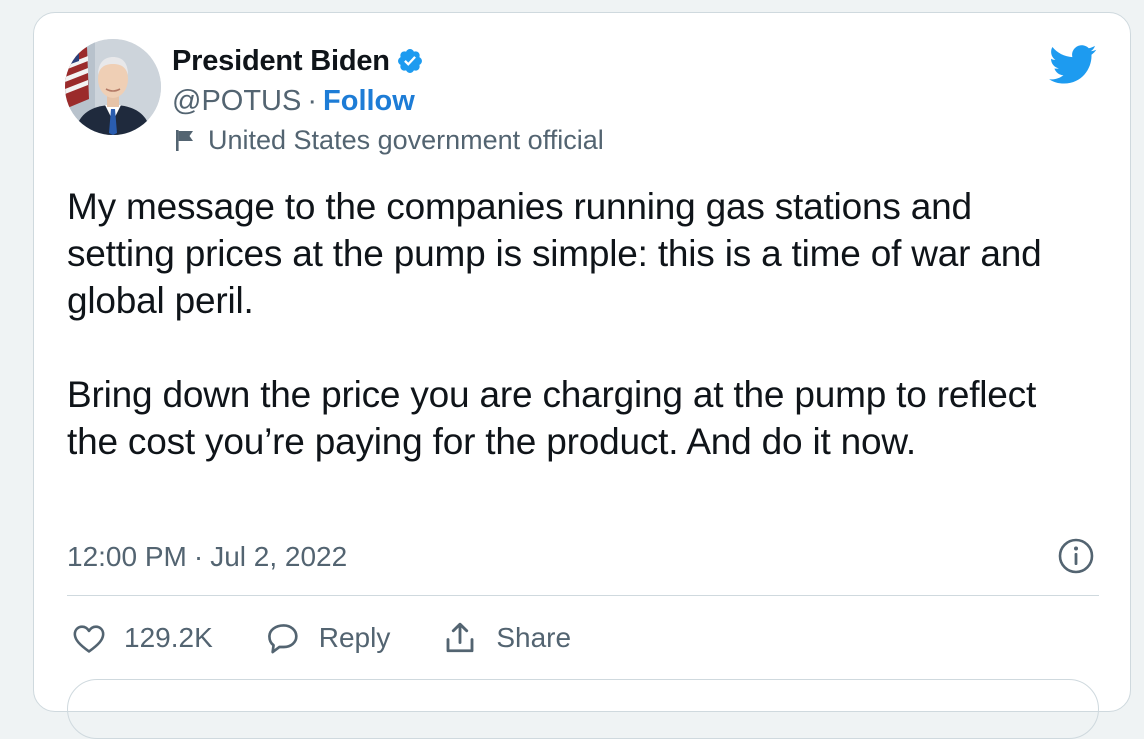 The height and width of the screenshot is (739, 1144). I want to click on flag-icon, so click(185, 140).